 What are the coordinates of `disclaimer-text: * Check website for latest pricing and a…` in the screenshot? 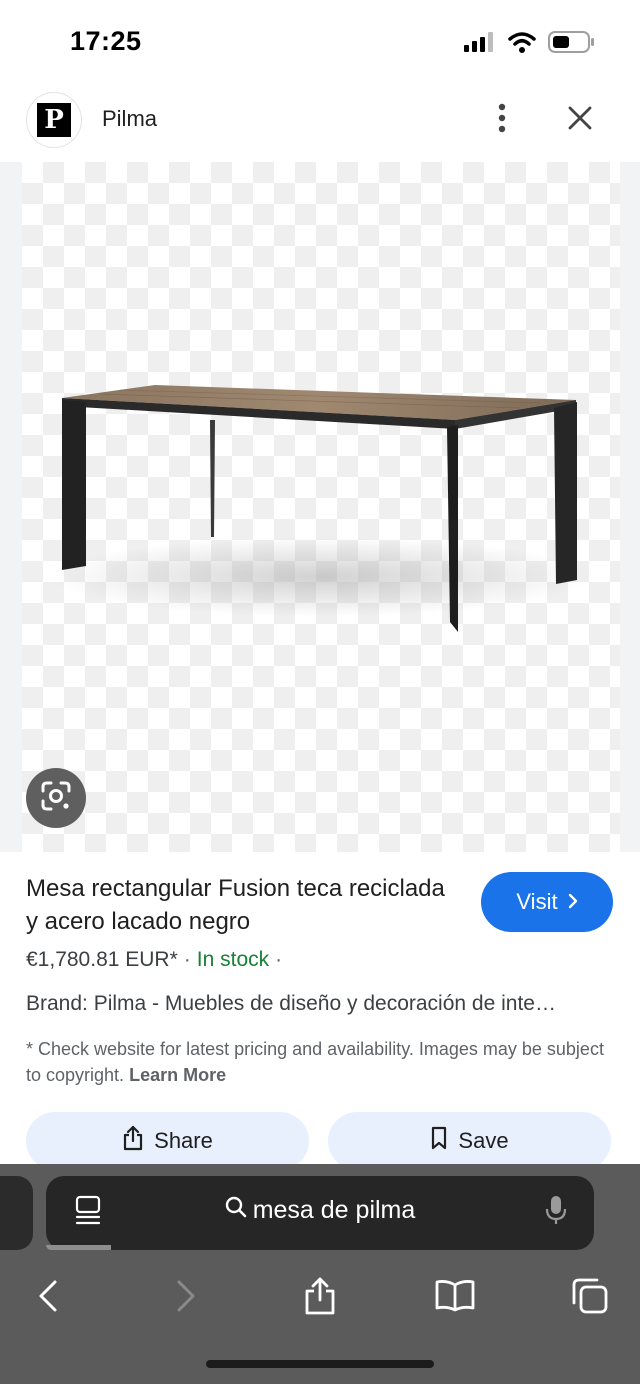 It's located at (315, 1062).